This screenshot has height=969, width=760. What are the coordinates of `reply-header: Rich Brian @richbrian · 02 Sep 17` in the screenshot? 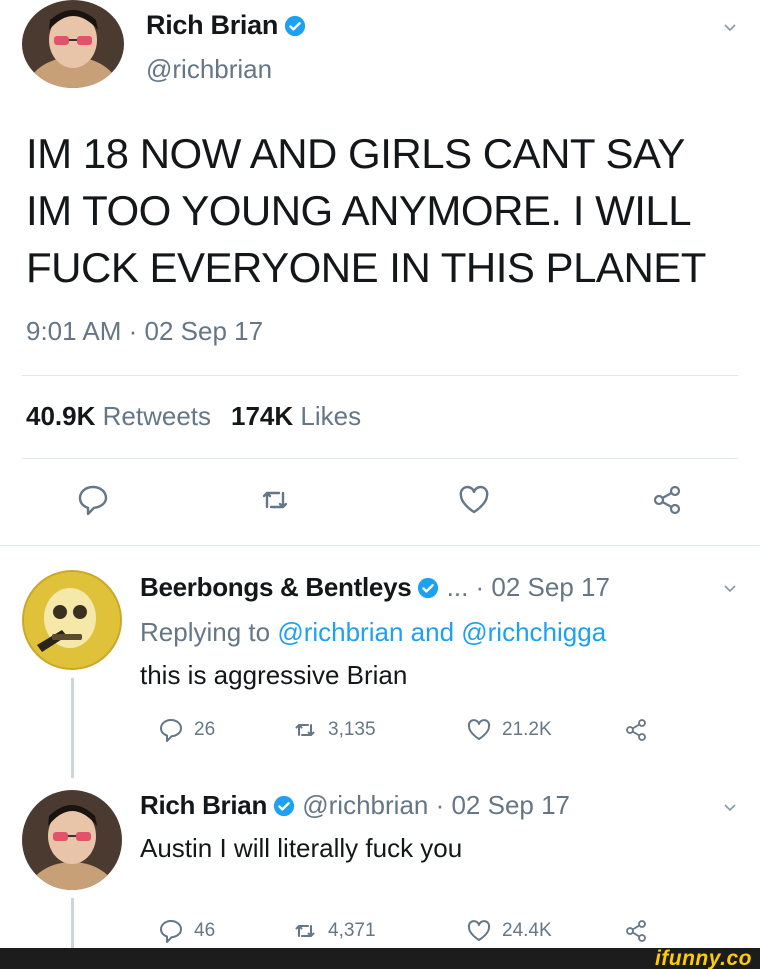 It's located at (355, 805).